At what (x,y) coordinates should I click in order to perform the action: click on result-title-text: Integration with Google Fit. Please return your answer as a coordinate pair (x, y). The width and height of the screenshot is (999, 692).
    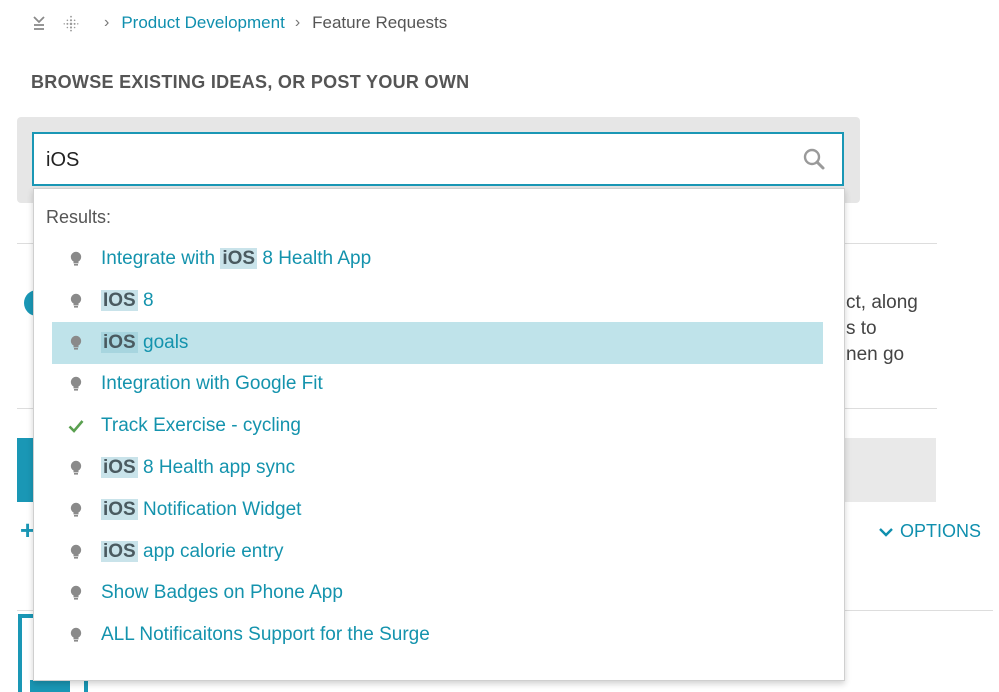
    Looking at the image, I should click on (212, 384).